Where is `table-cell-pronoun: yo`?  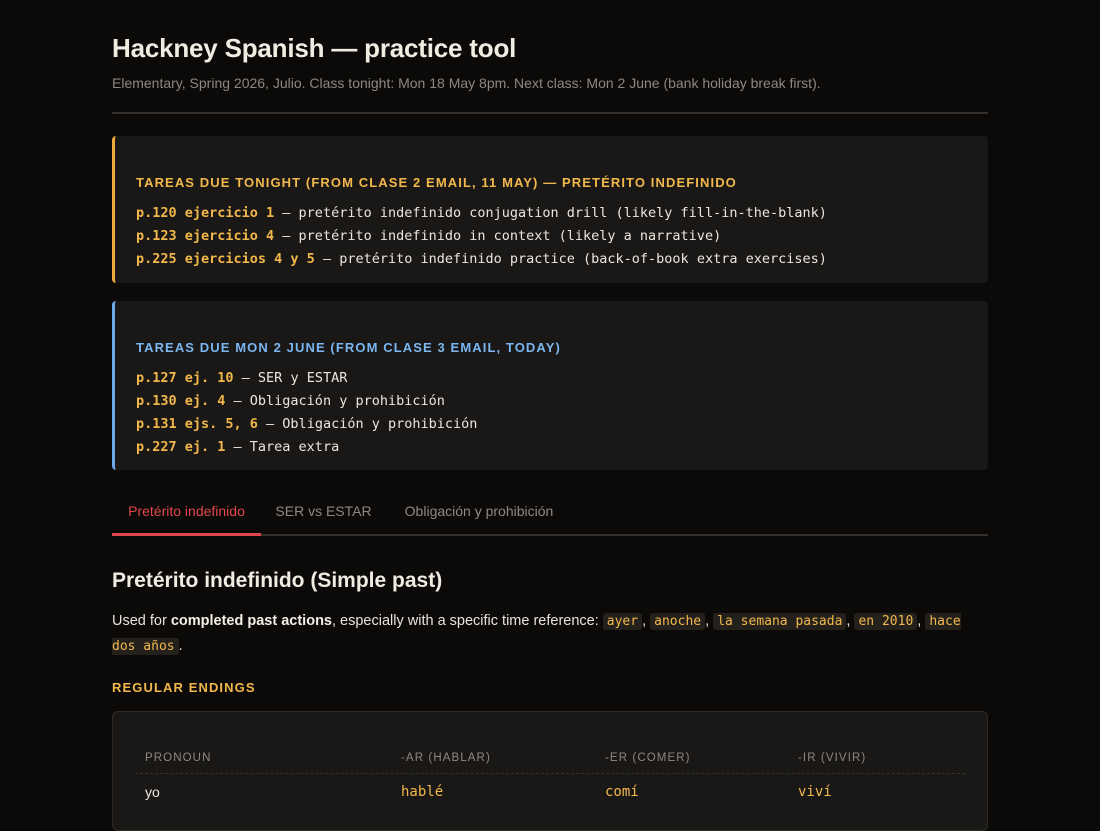
table-cell-pronoun: yo is located at coordinates (152, 792).